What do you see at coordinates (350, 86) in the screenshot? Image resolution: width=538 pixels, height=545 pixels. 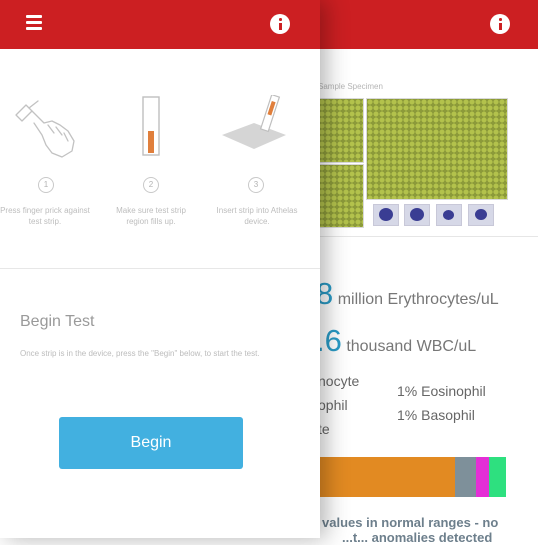 I see `sample-label: Sample Specimen` at bounding box center [350, 86].